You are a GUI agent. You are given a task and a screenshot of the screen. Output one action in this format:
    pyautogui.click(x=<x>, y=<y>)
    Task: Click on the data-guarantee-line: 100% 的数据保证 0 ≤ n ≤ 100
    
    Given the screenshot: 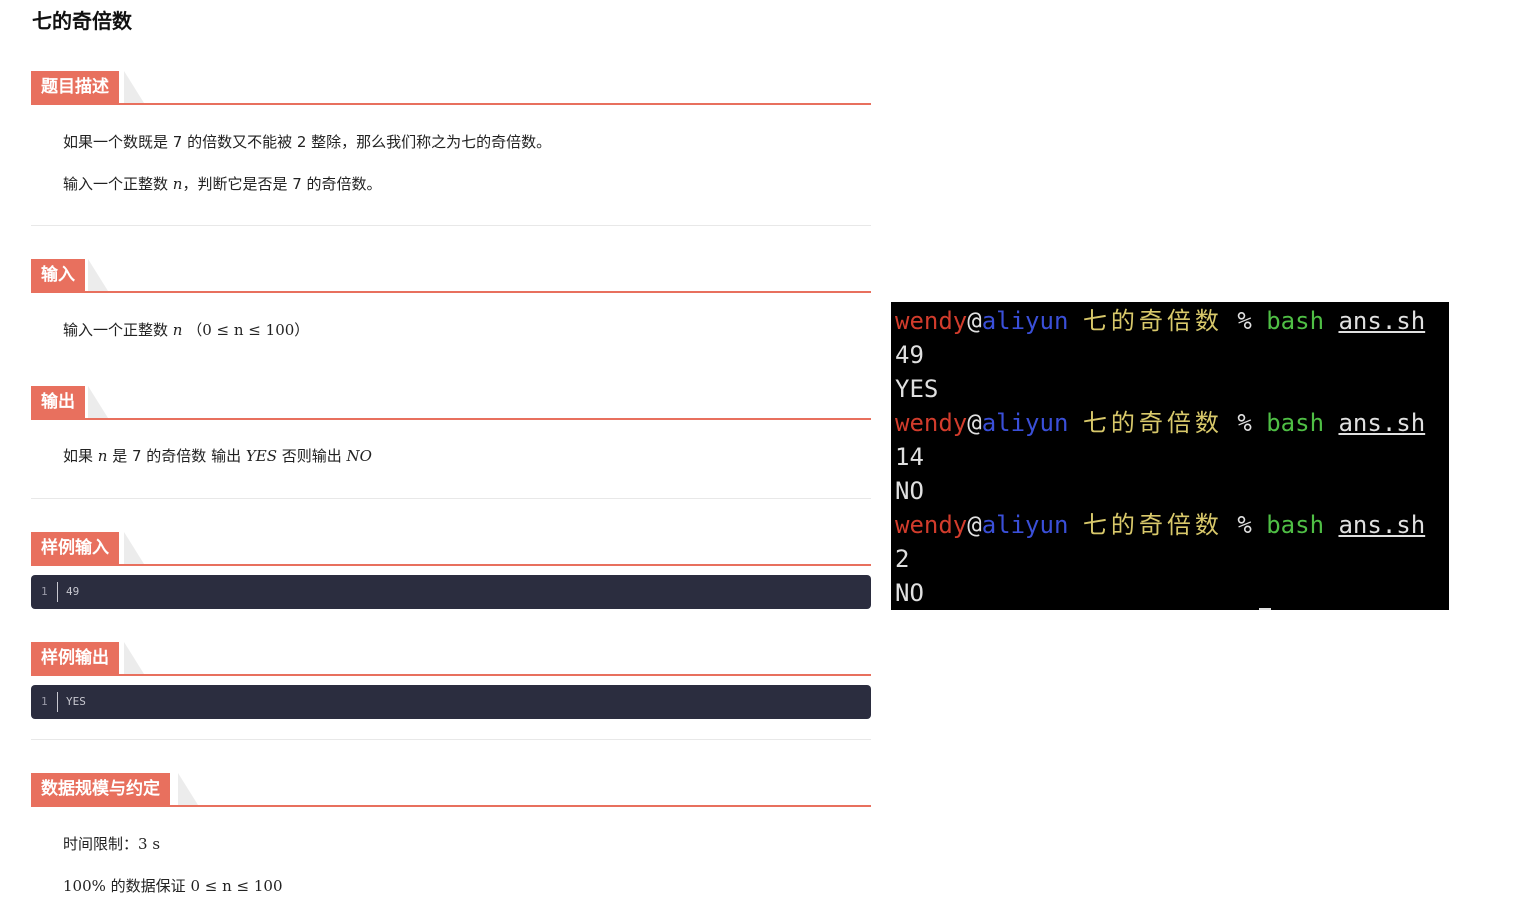 What is the action you would take?
    pyautogui.click(x=172, y=886)
    